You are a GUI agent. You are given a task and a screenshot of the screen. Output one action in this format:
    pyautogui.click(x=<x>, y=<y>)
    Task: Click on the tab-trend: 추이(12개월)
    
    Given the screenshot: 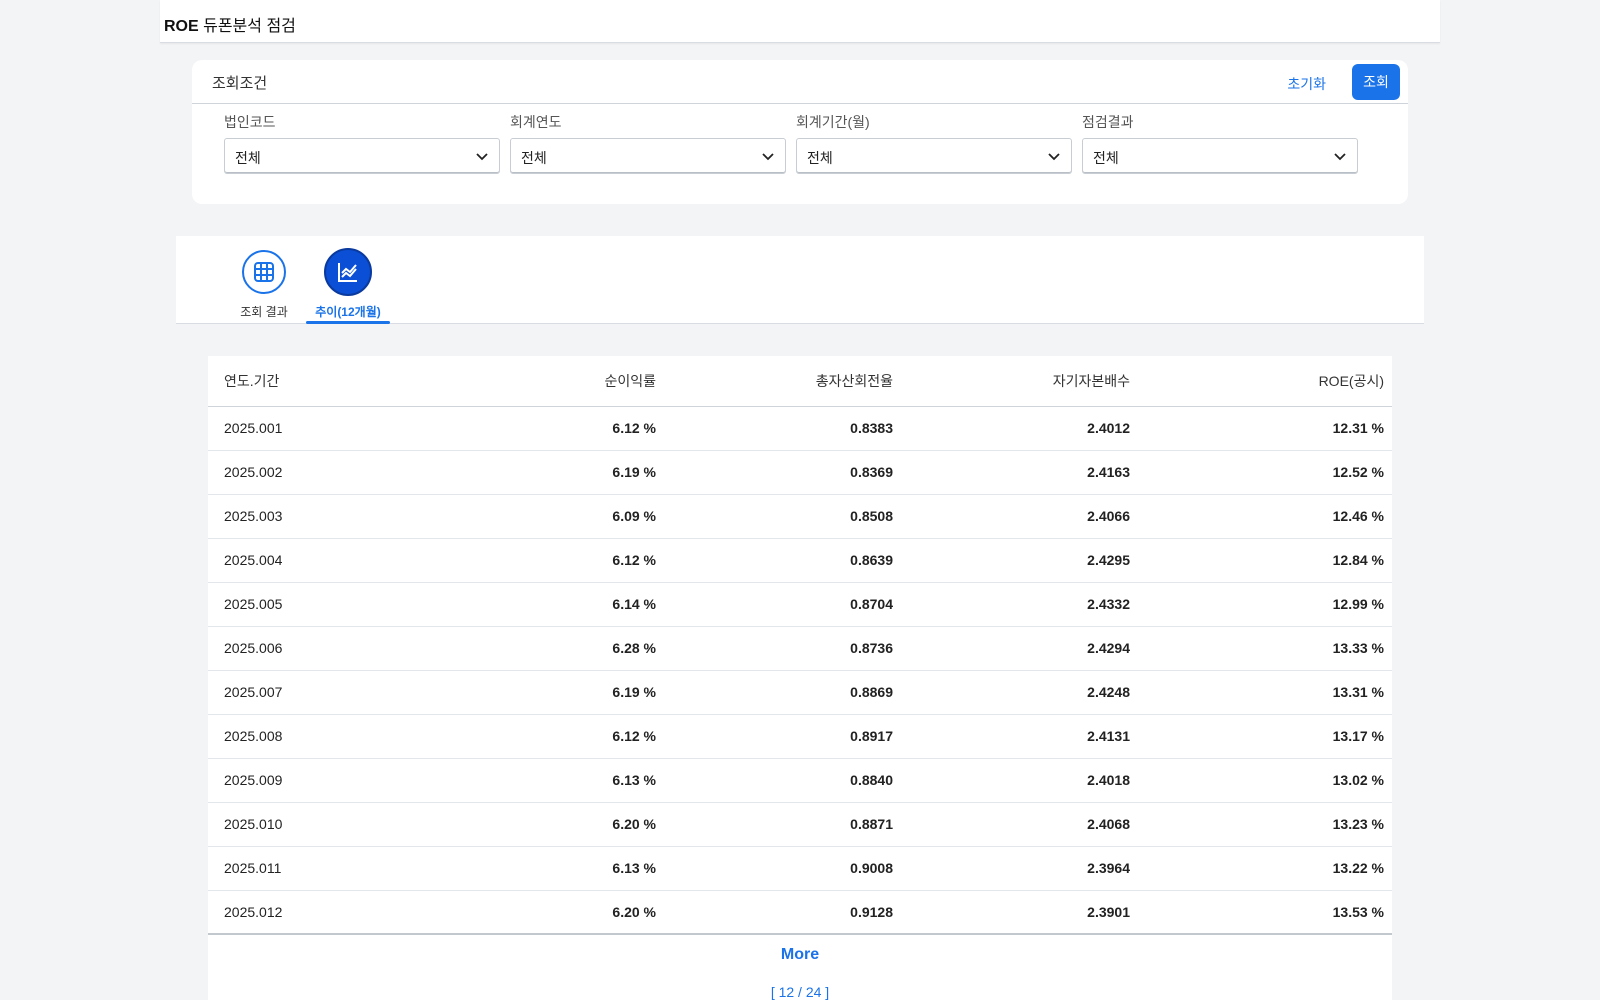 What is the action you would take?
    pyautogui.click(x=348, y=285)
    